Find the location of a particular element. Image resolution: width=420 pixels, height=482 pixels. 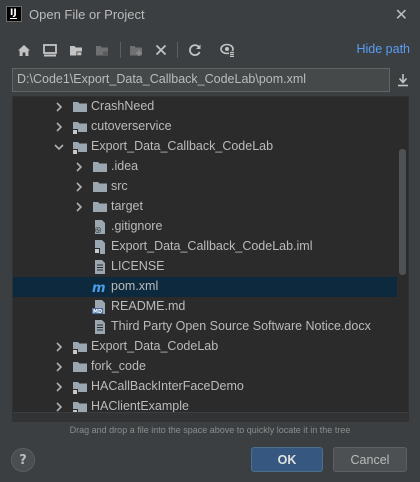

tree-row: HACallBackInterFaceDemo is located at coordinates (205, 387).